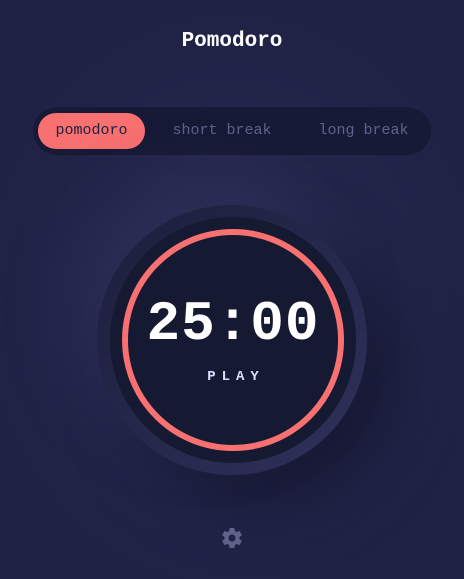  I want to click on mode-switch: pomodoro short break long break, so click(232, 131).